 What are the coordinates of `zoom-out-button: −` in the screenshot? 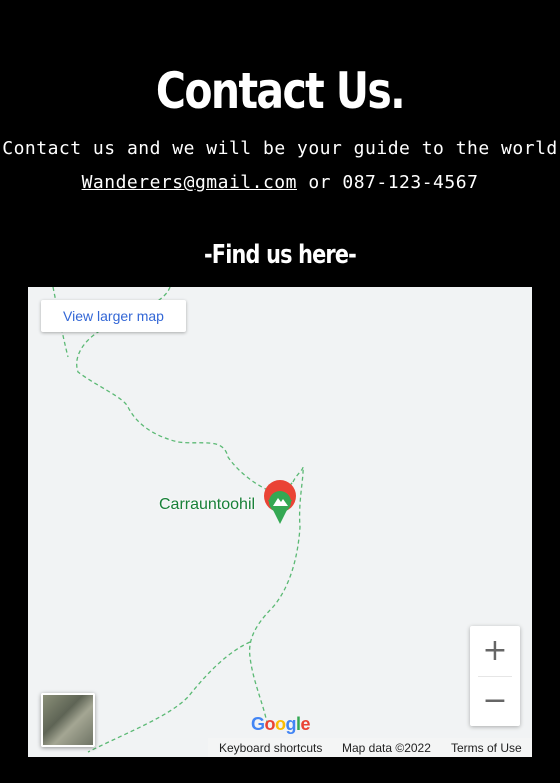 It's located at (495, 701).